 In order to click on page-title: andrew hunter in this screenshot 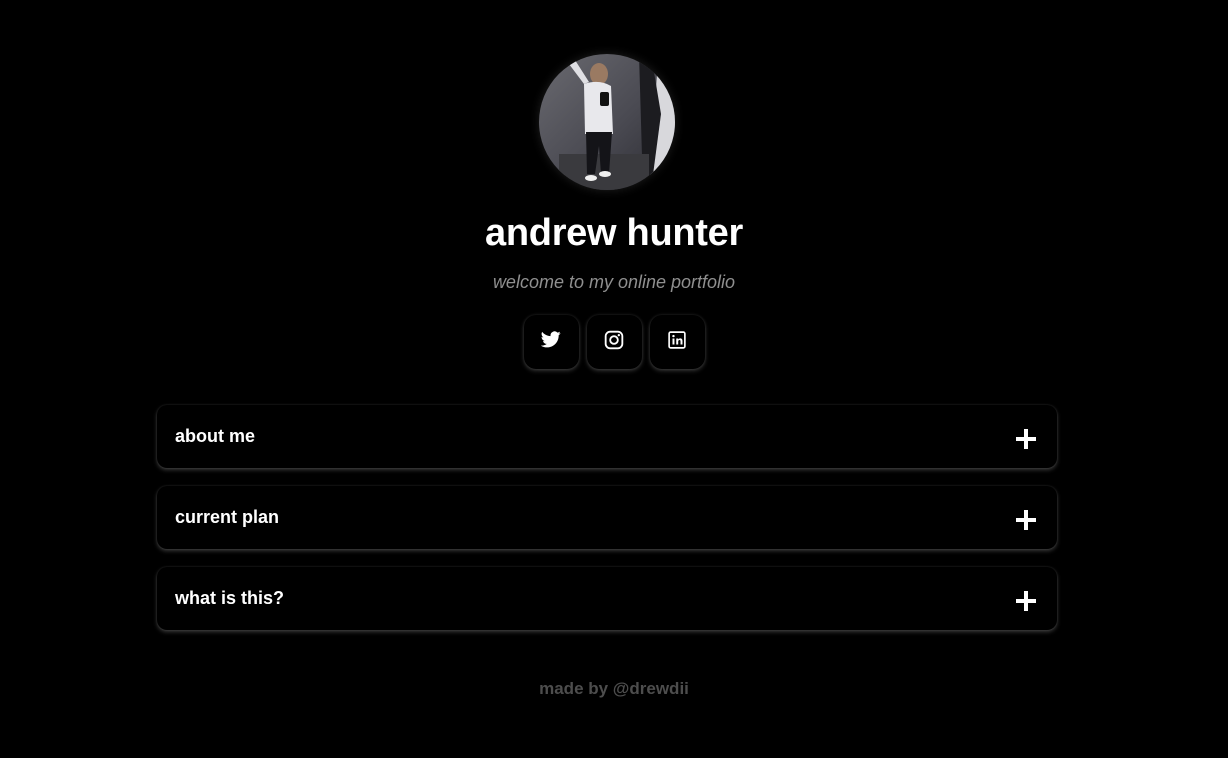, I will do `click(614, 233)`.